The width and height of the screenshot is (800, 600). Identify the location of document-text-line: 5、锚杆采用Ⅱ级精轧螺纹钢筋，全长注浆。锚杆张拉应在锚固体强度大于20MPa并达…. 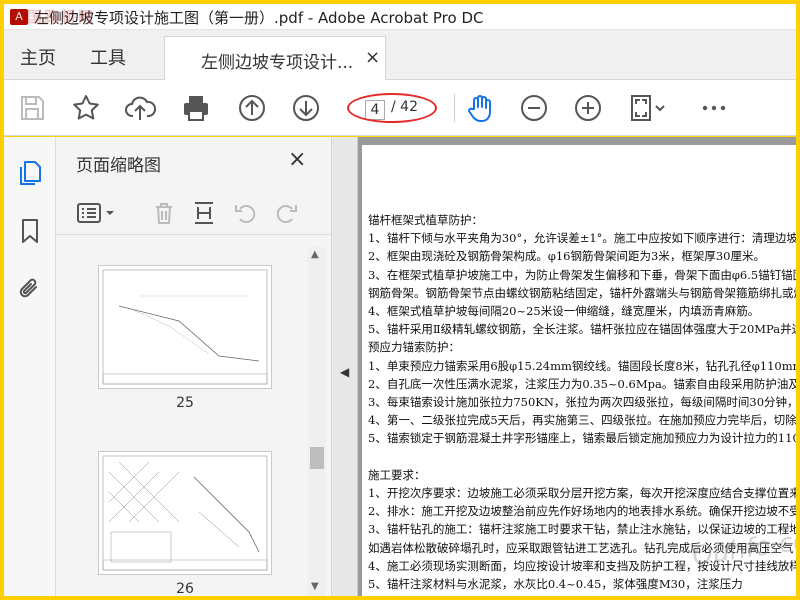
(582, 329).